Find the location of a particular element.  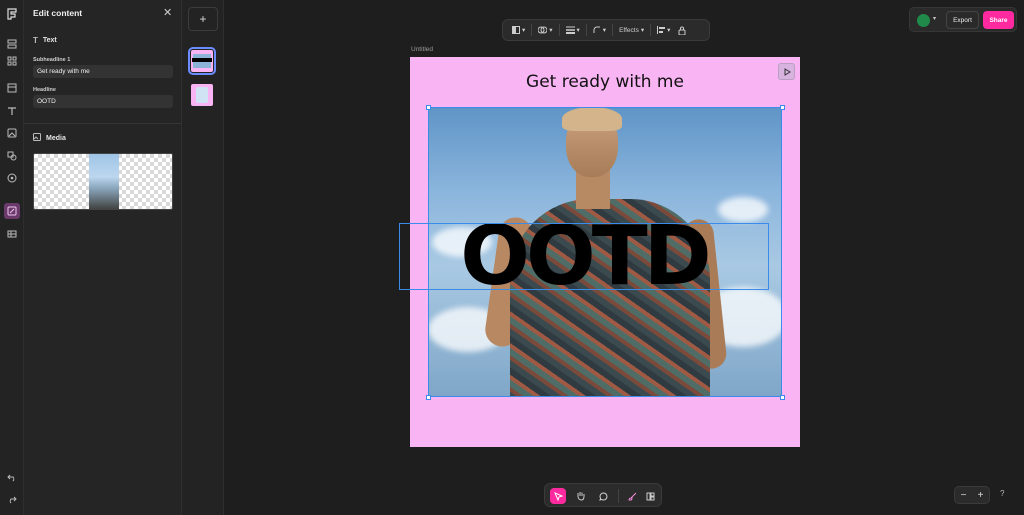

top-toolbar: ▾ ▾ ▾ ▾ Effects ▾ ▾ is located at coordinates (606, 30).